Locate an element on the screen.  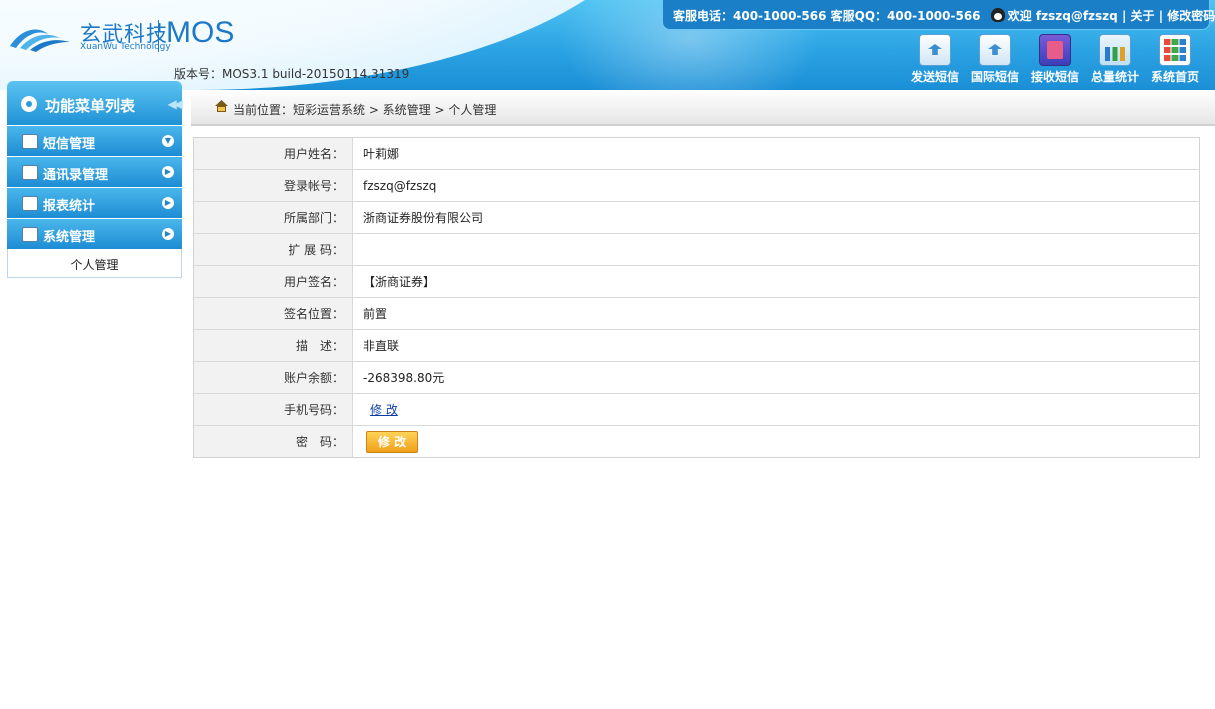
sidebar-title: 功能菜单列表 is located at coordinates (90, 106).